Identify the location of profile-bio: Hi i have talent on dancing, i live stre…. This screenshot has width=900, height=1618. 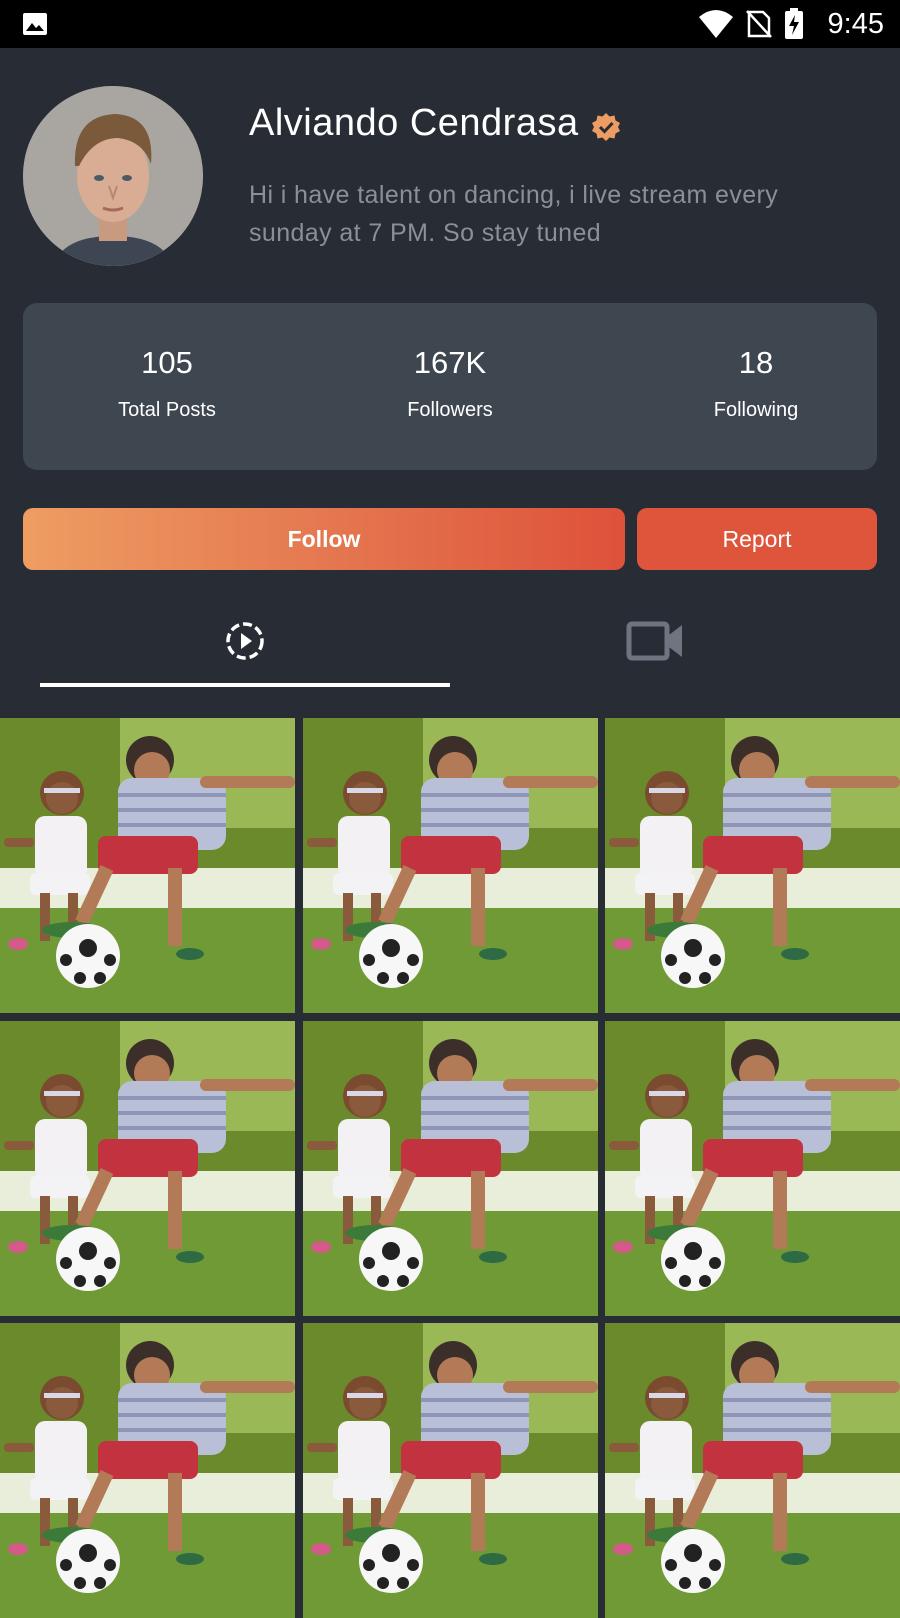
(514, 214).